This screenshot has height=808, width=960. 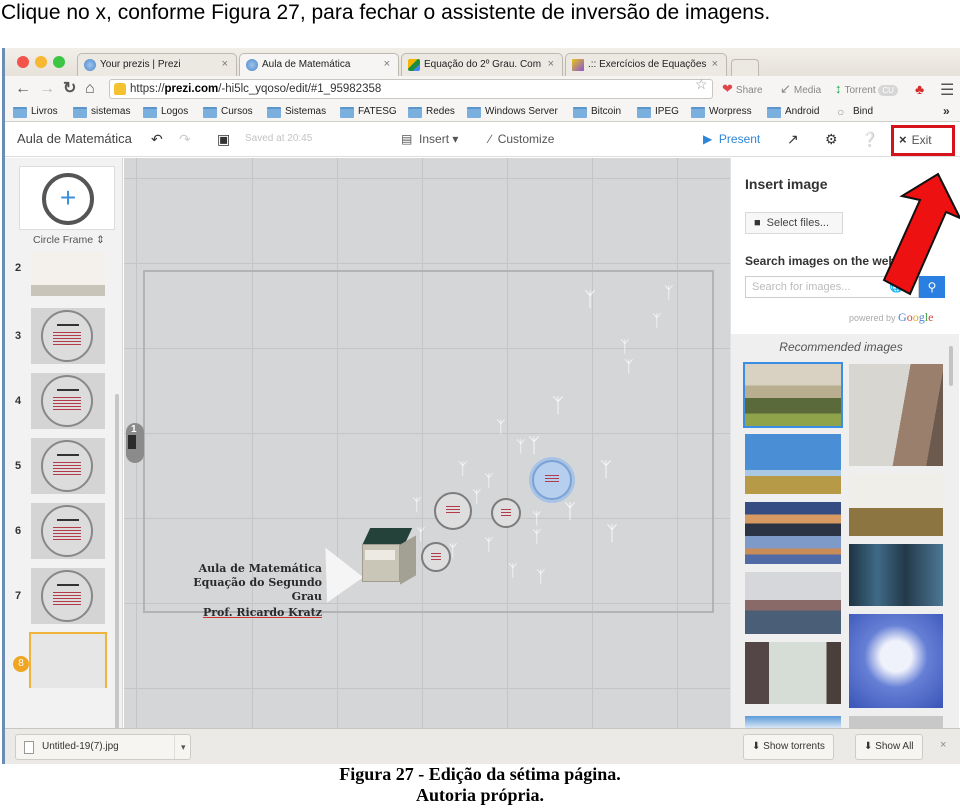 I want to click on thumbnail-item: 4, so click(x=60, y=403).